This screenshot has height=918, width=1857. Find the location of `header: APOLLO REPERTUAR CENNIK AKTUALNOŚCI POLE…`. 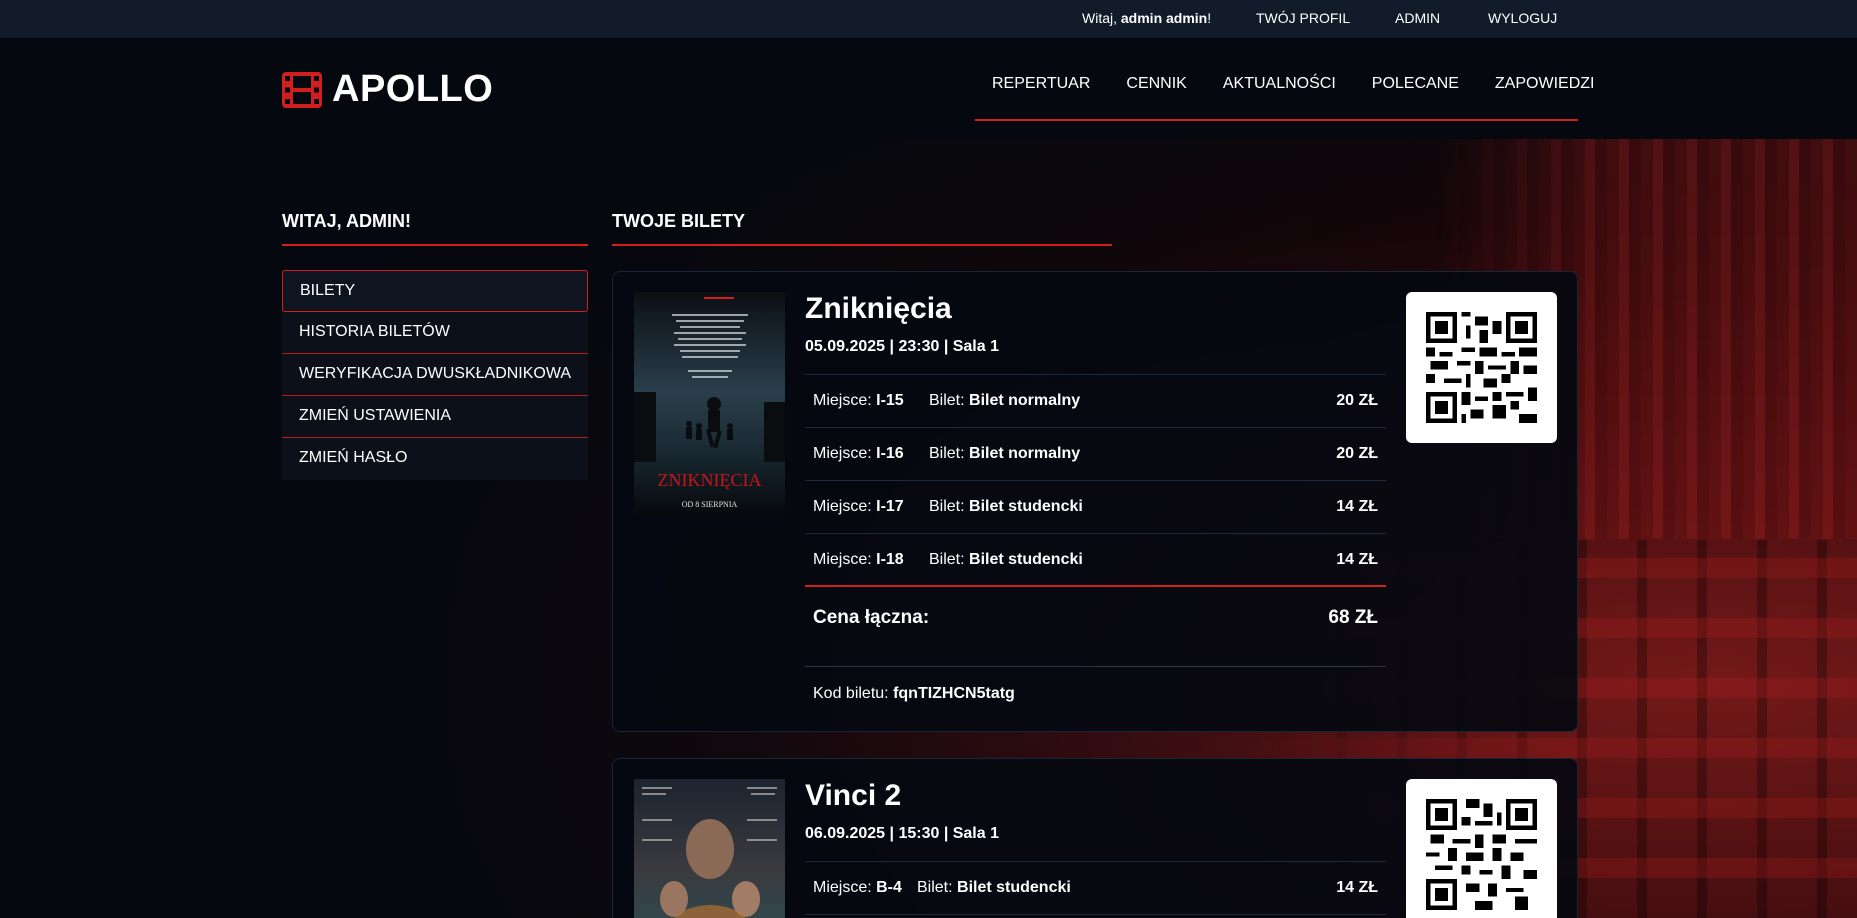

header: APOLLO REPERTUAR CENNIK AKTUALNOŚCI POLE… is located at coordinates (928, 88).